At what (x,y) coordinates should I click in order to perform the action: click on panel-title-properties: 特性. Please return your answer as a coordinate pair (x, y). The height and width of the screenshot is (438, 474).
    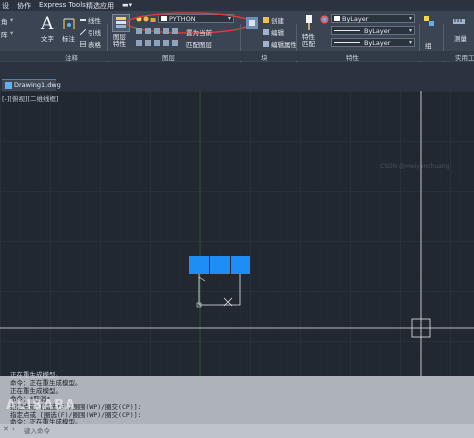
    Looking at the image, I should click on (352, 57).